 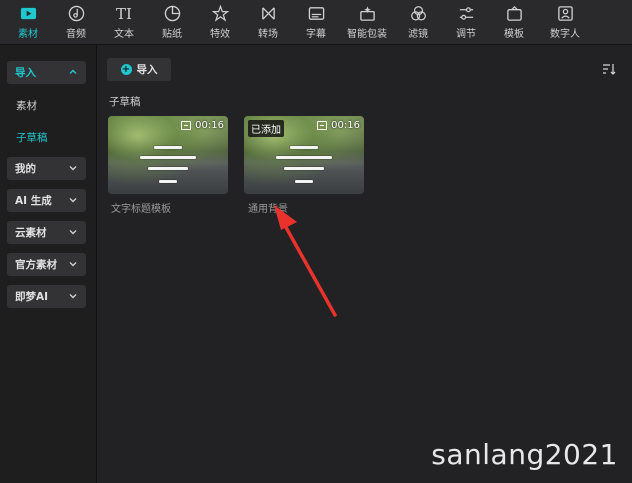 I want to click on import-button-label: 导入, so click(x=147, y=70).